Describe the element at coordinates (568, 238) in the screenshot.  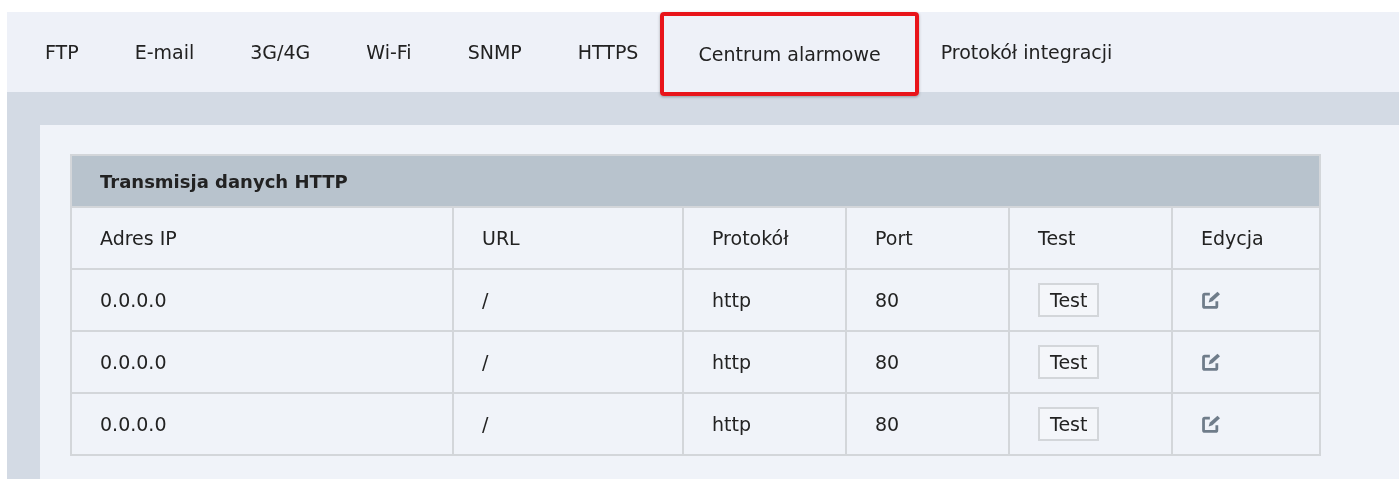
I see `column-header: URL` at that location.